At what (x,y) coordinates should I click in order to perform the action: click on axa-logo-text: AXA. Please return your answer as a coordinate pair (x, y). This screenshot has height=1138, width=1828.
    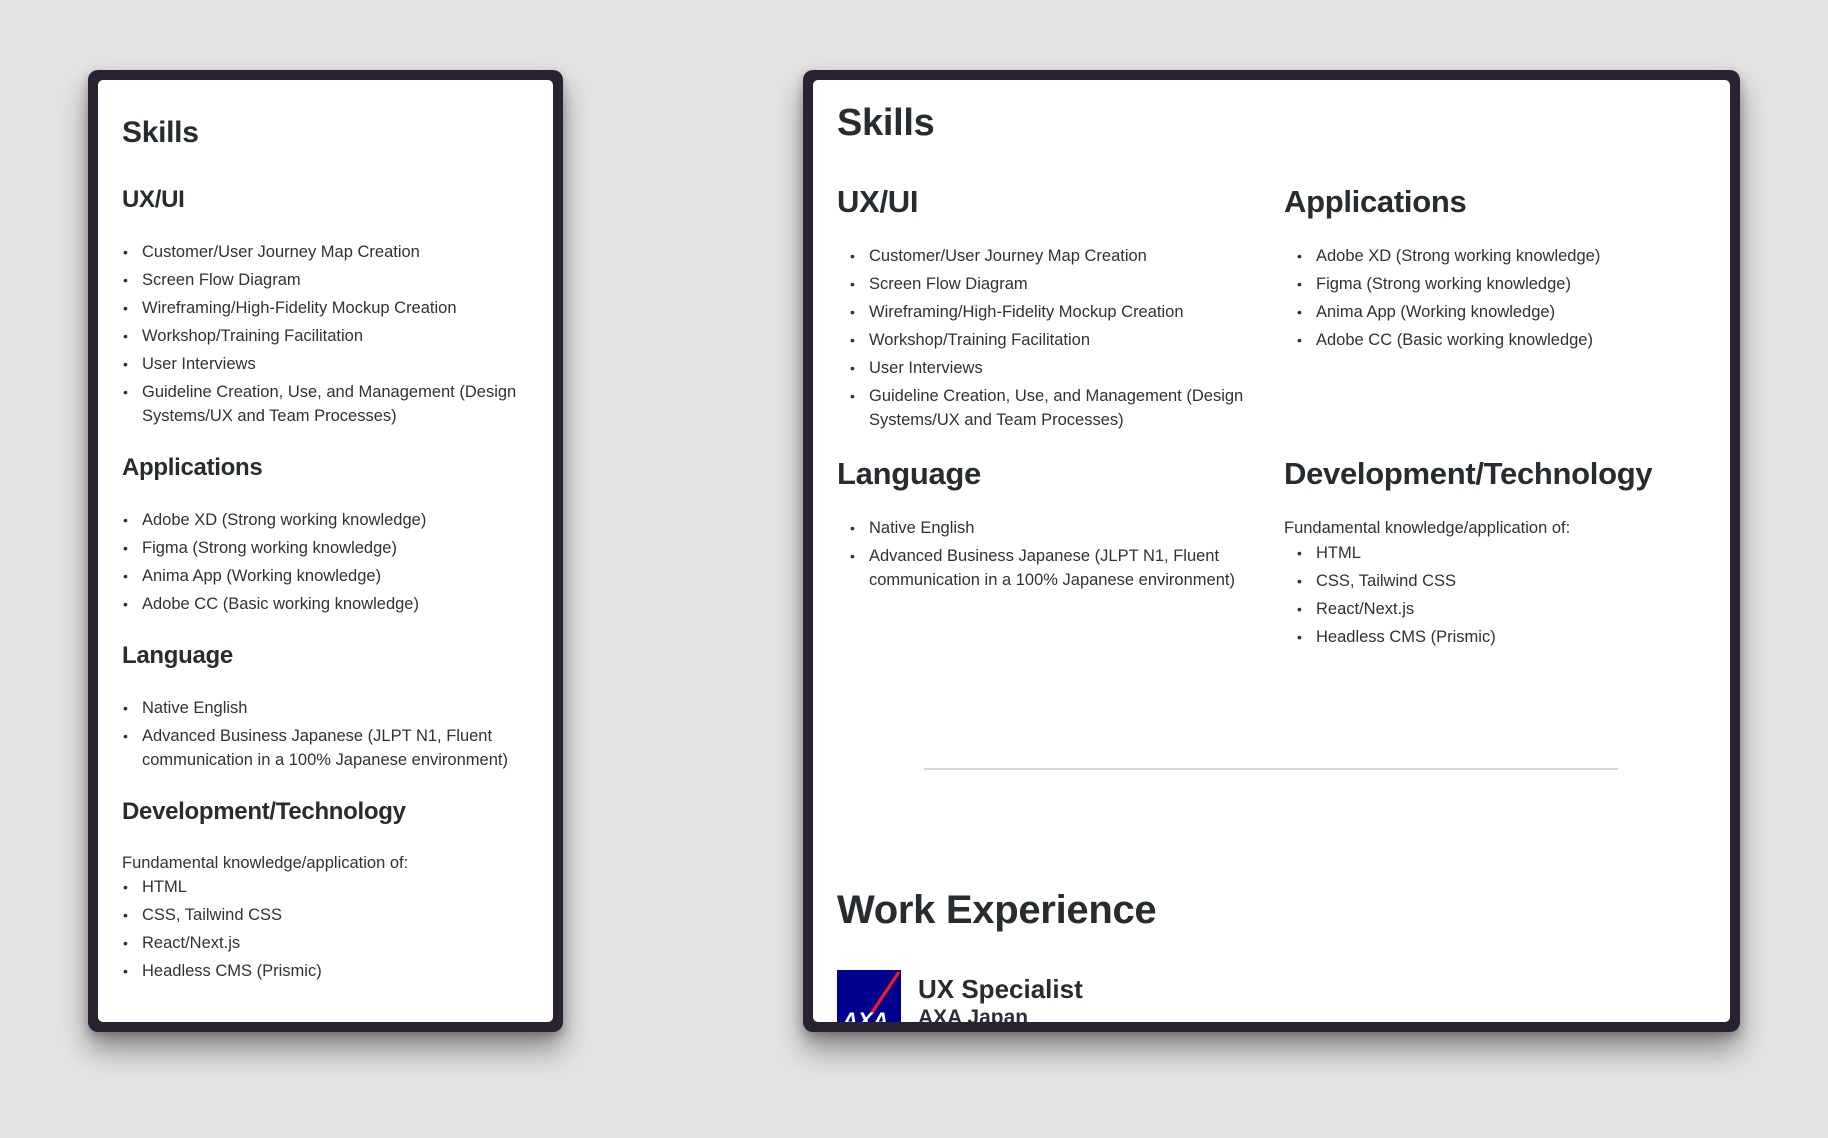
    Looking at the image, I should click on (864, 1015).